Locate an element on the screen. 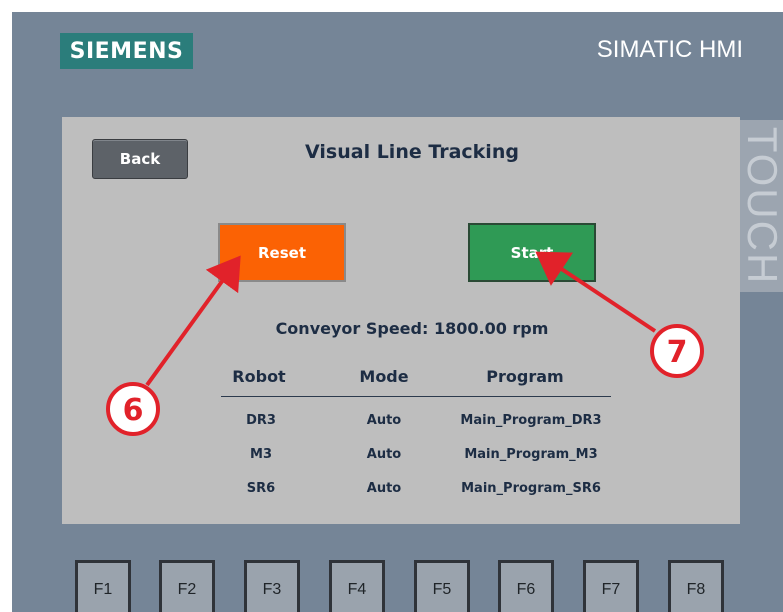 The image size is (783, 612). function-key-label: F7 is located at coordinates (611, 589).